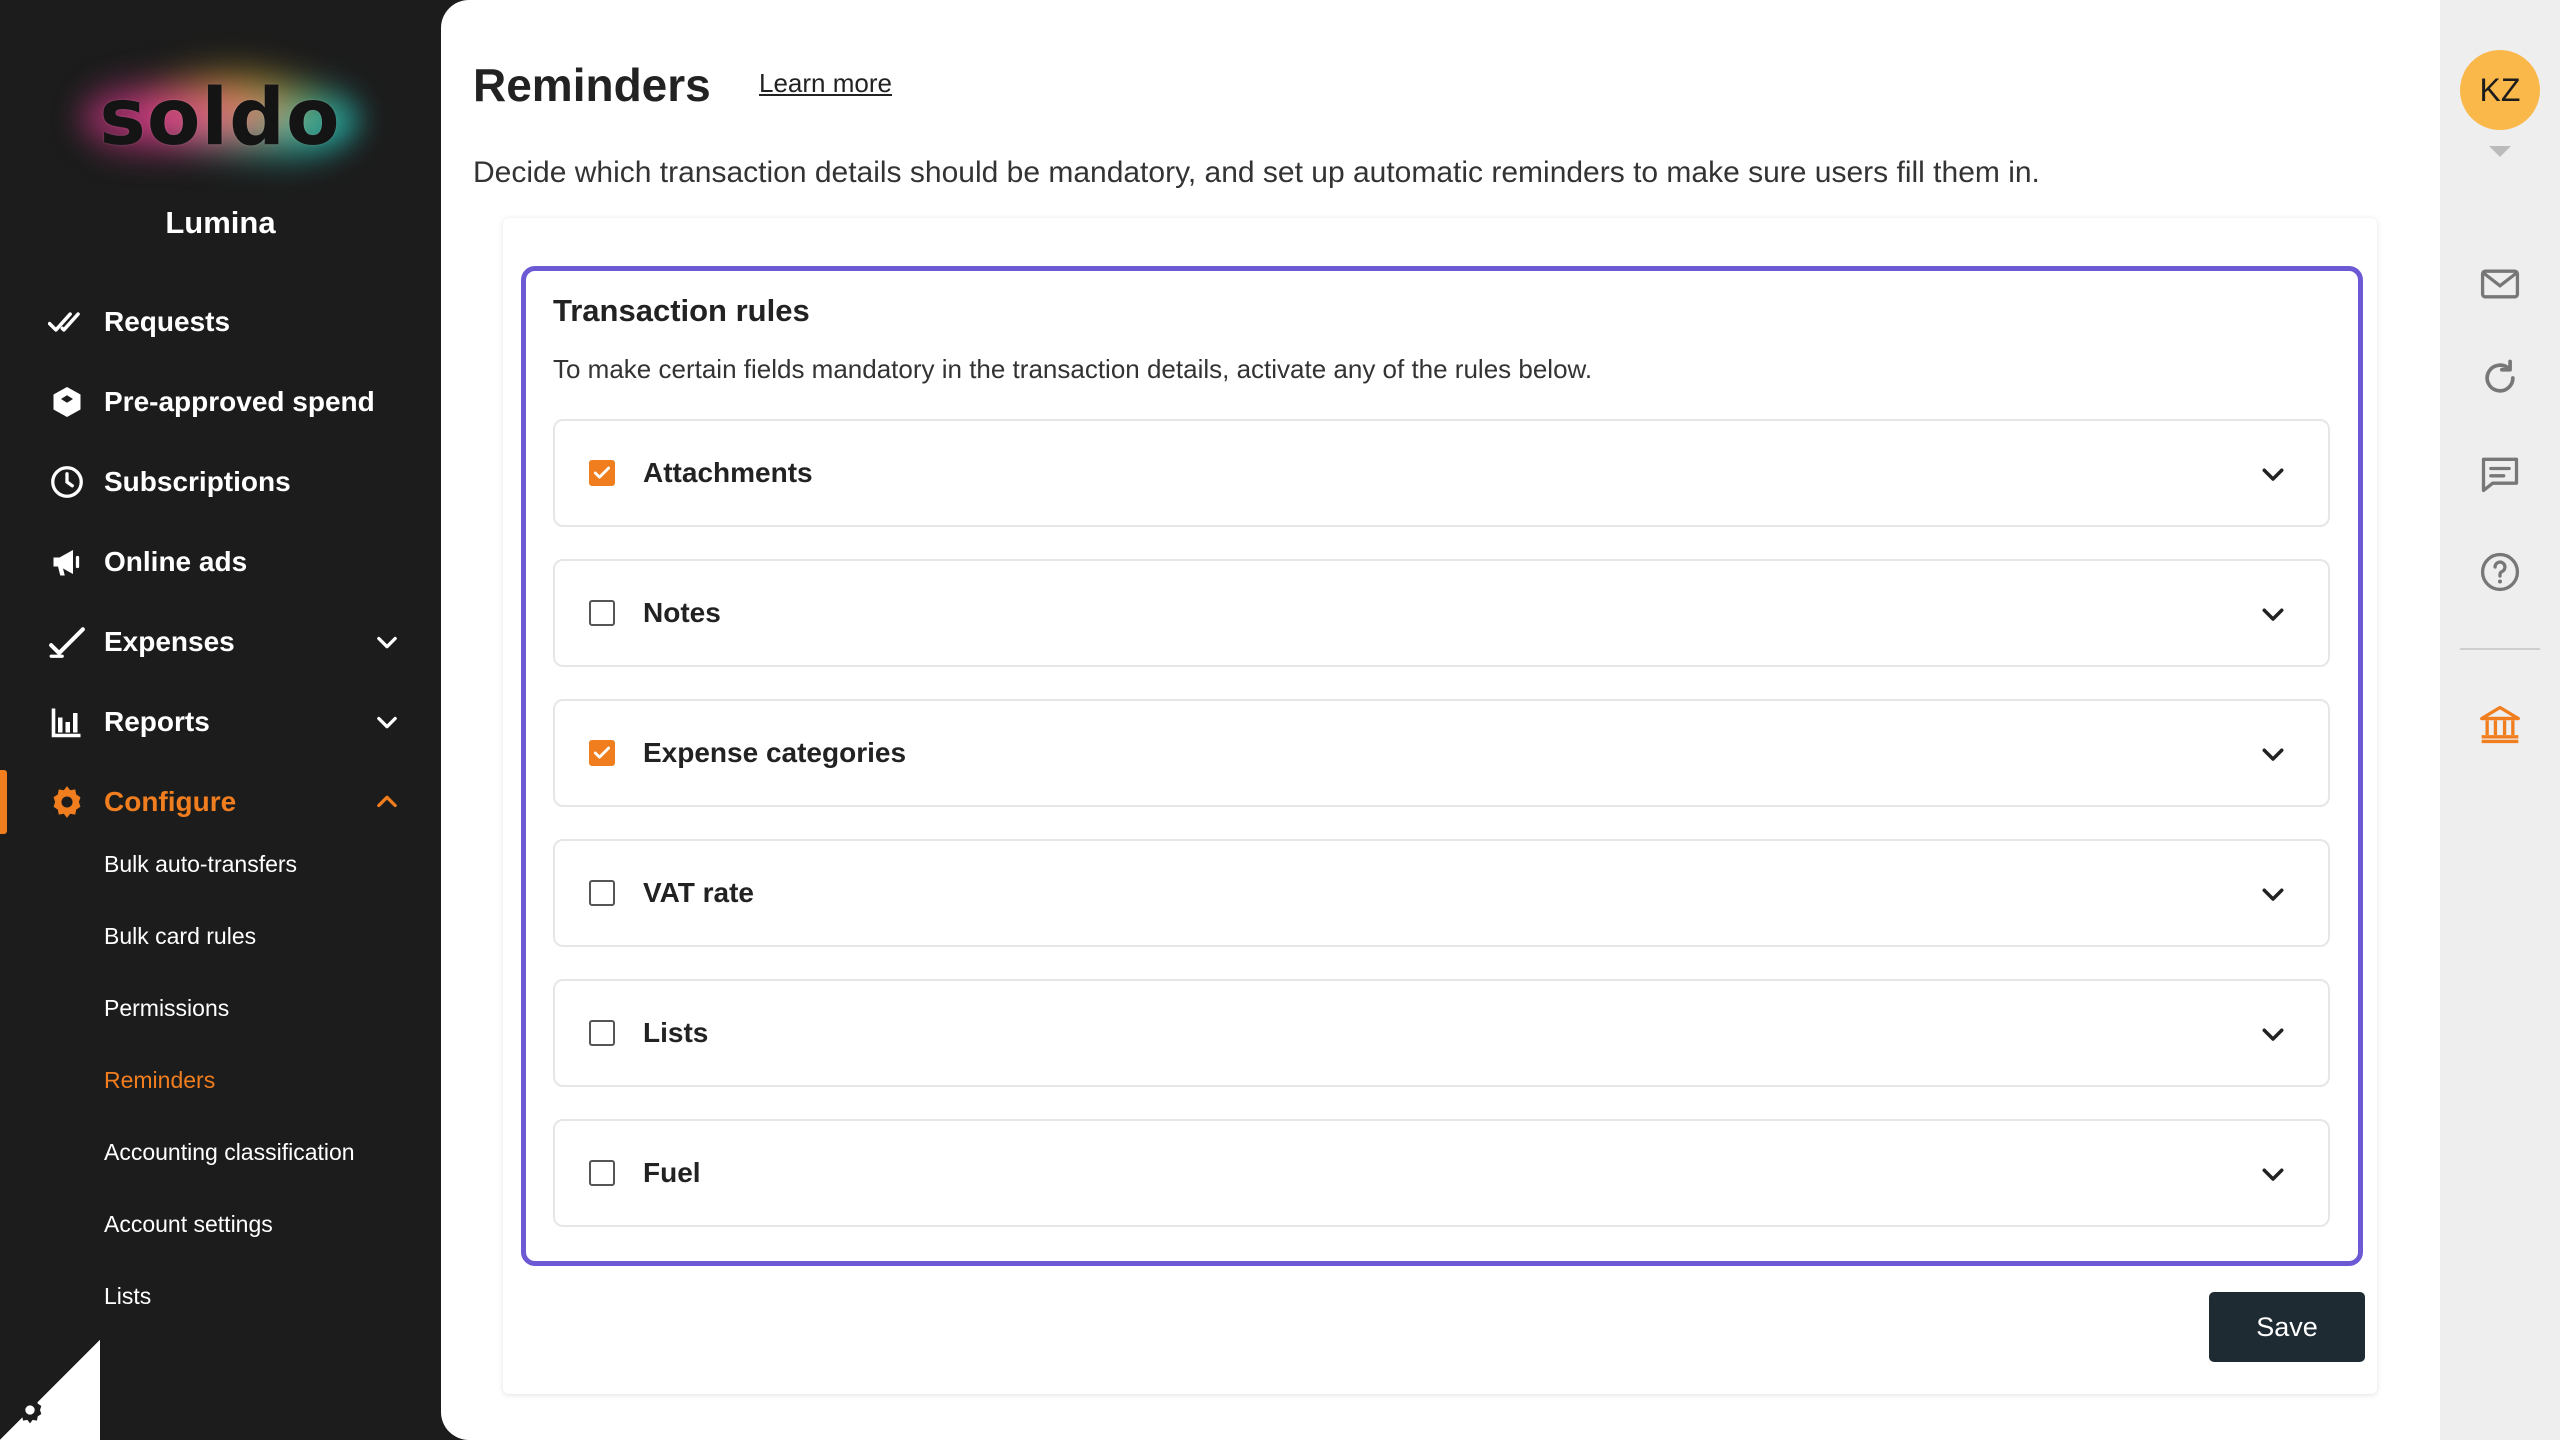 The height and width of the screenshot is (1440, 2560). I want to click on sub-item-bulk-auto-transfers: Bulk auto-transfers, so click(220, 864).